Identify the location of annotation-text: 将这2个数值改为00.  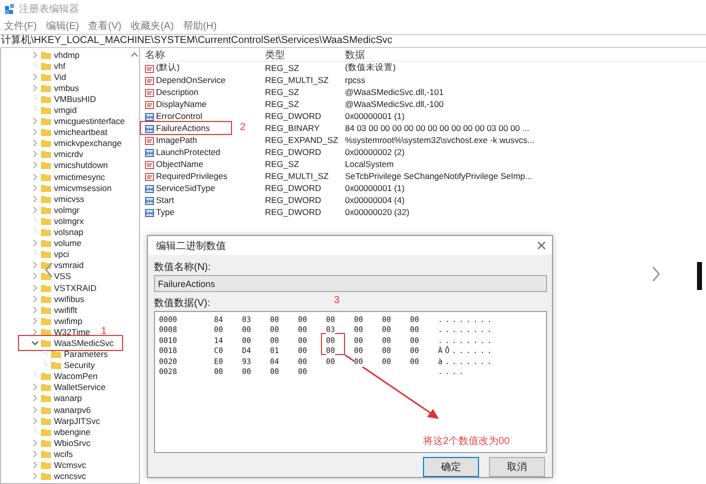
(466, 441).